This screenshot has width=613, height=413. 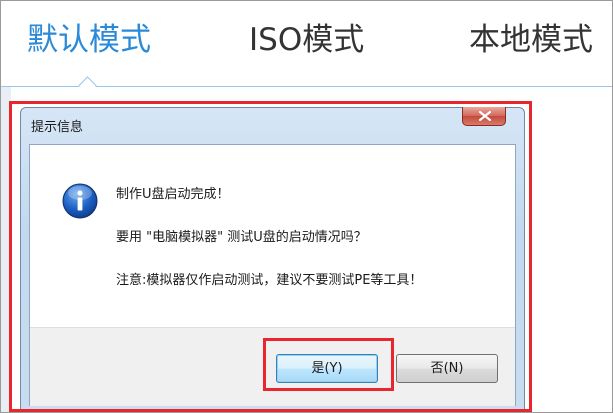 I want to click on message-note: 注意:模拟器仅作启动测试，建议不要测试PE等工具！, so click(x=269, y=280).